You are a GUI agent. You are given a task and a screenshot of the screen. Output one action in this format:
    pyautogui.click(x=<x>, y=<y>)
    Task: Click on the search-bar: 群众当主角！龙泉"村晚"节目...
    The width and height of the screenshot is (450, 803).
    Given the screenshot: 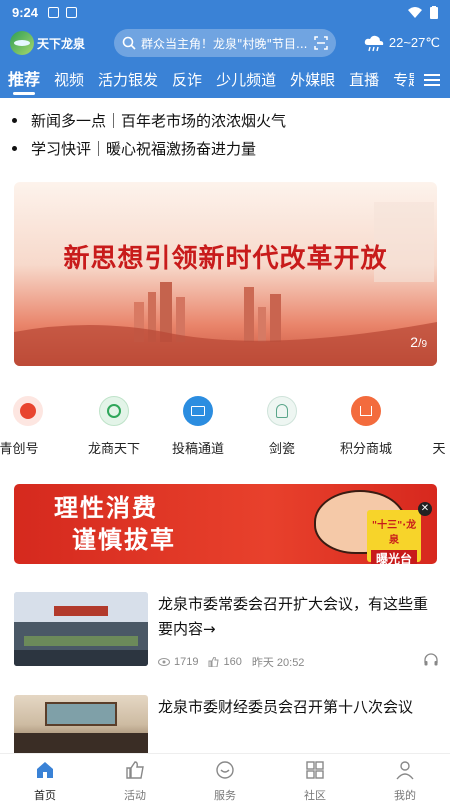 What is the action you would take?
    pyautogui.click(x=225, y=43)
    